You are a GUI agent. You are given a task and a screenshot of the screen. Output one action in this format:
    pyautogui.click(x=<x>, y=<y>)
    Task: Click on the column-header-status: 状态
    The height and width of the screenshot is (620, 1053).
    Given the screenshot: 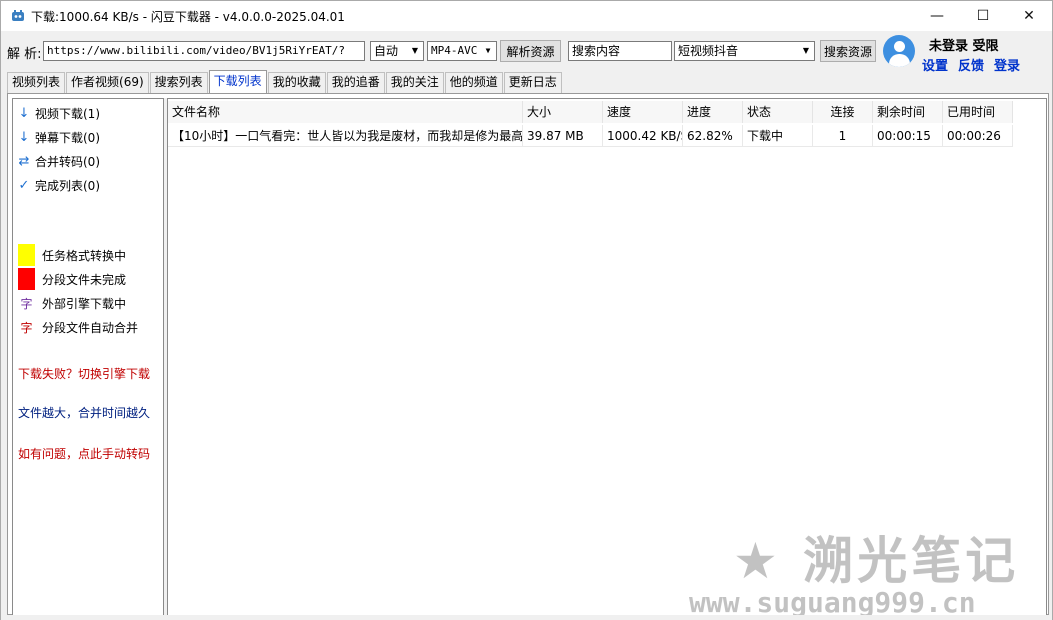 What is the action you would take?
    pyautogui.click(x=778, y=112)
    